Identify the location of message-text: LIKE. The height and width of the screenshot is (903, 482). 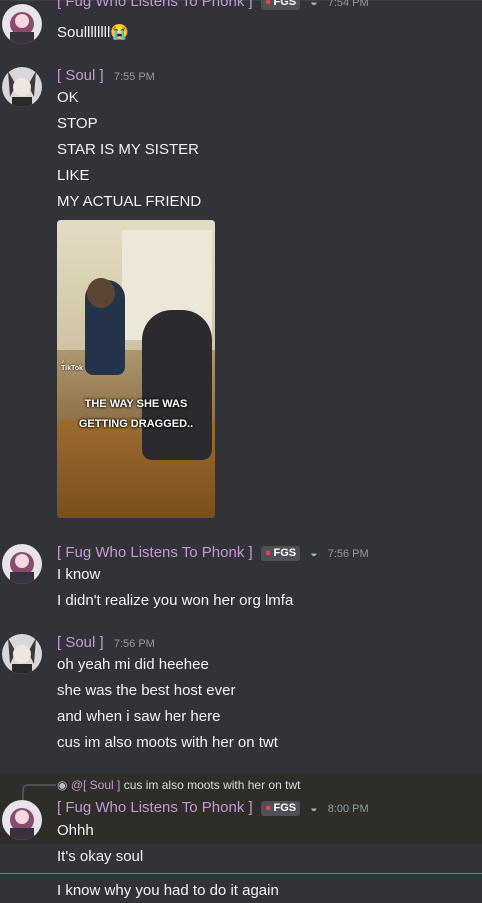
(73, 175).